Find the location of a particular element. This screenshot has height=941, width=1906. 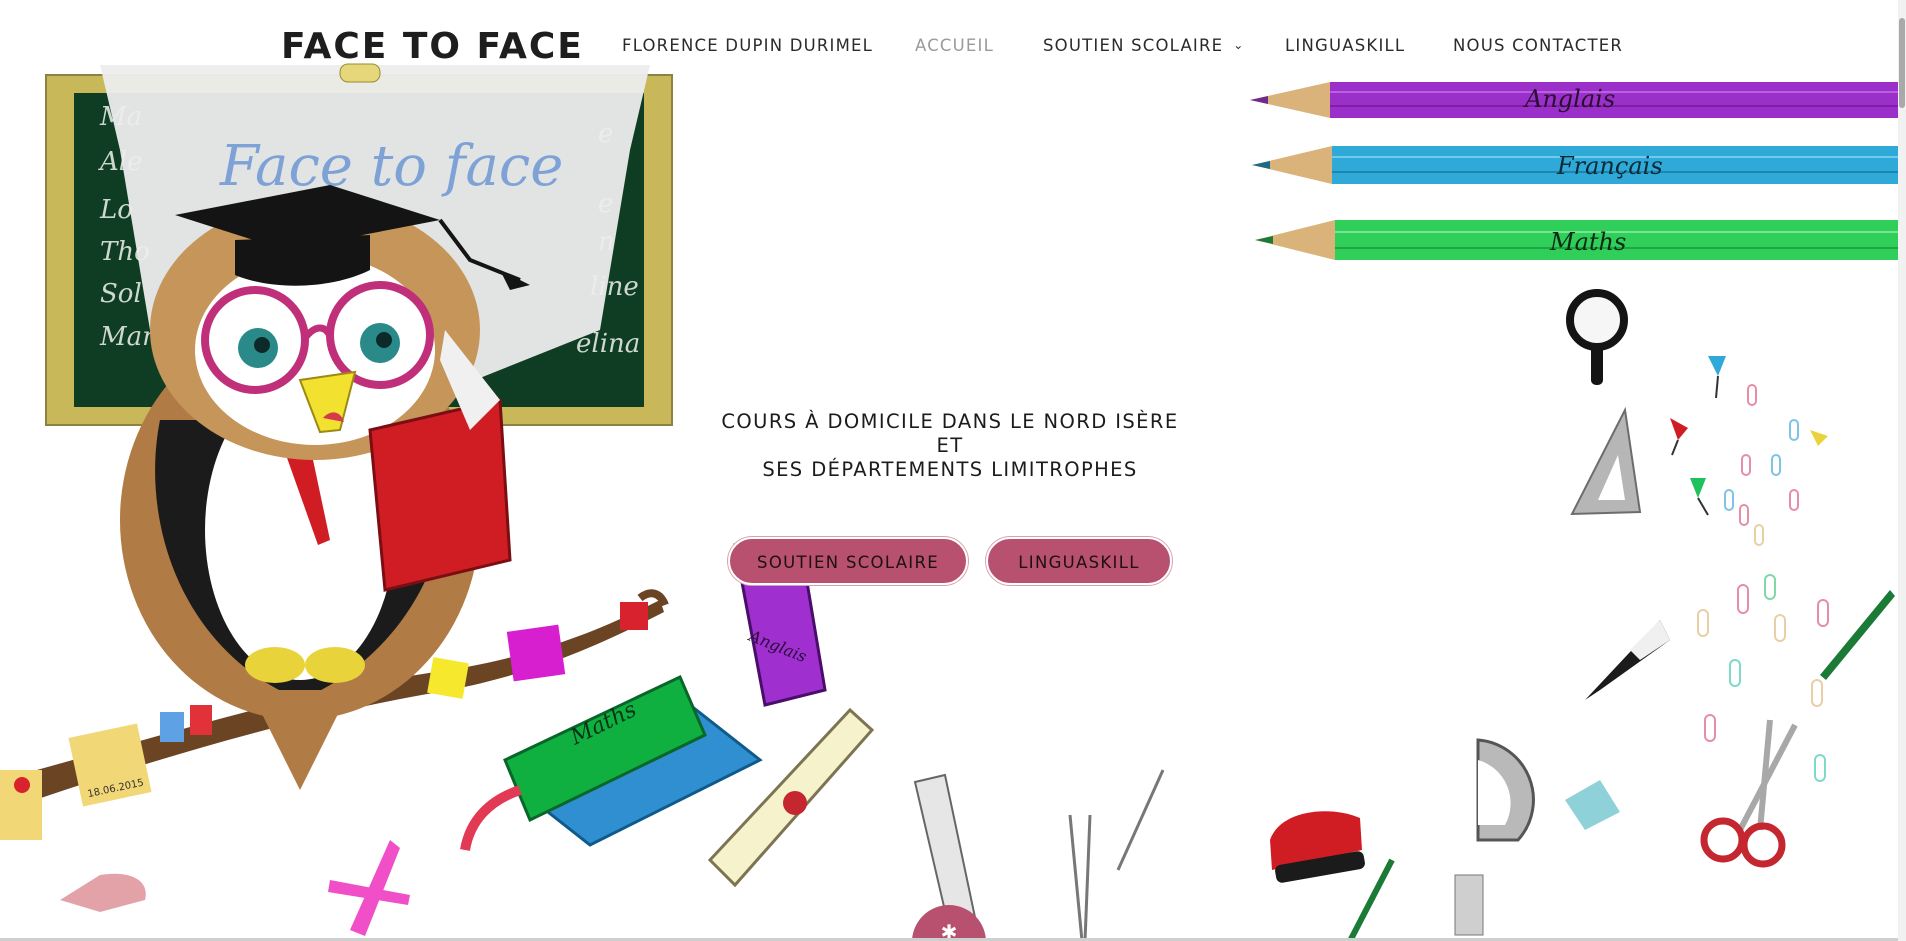

chevron-down-icon: ⌄ is located at coordinates (1239, 45).